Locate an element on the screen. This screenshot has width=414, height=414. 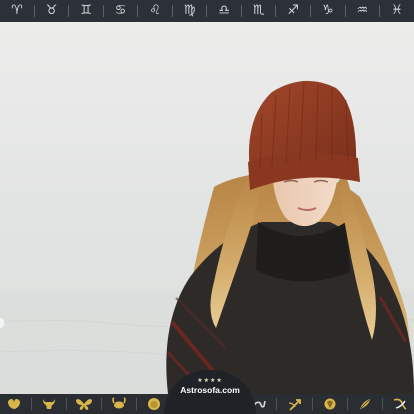
logo-stars: ★★★★ is located at coordinates (210, 380).